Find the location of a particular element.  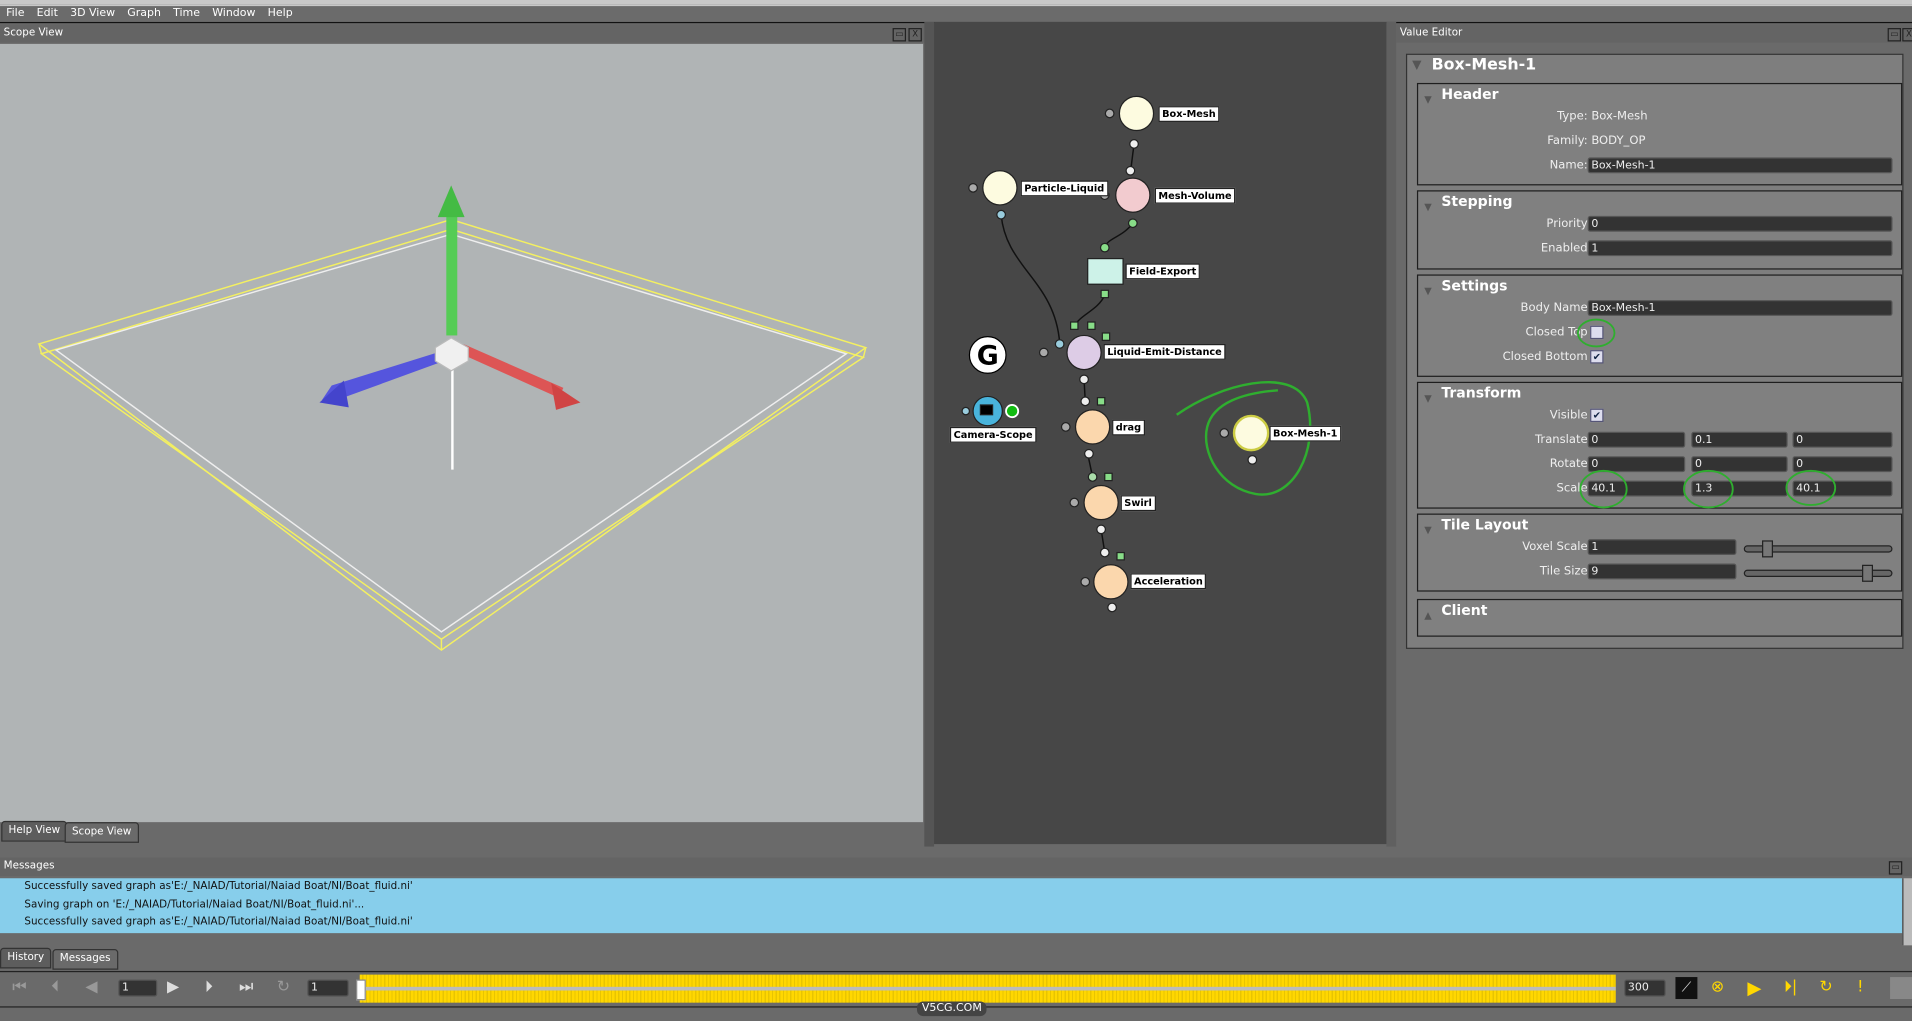

menu-window: Window is located at coordinates (233, 14).